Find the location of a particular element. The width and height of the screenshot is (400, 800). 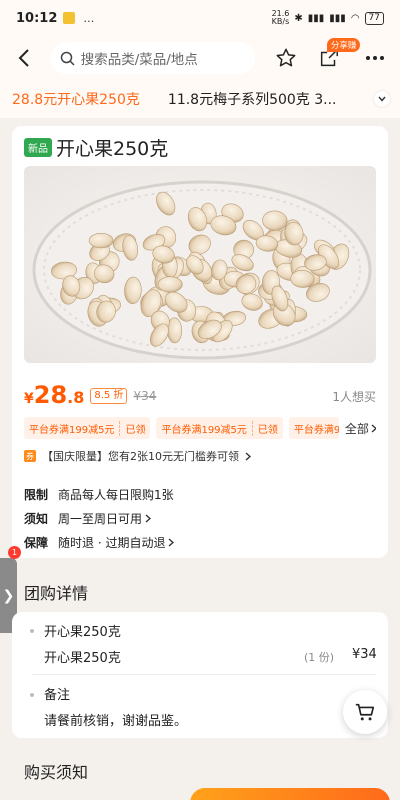

network-speed: 21.6 KB/s is located at coordinates (281, 18).